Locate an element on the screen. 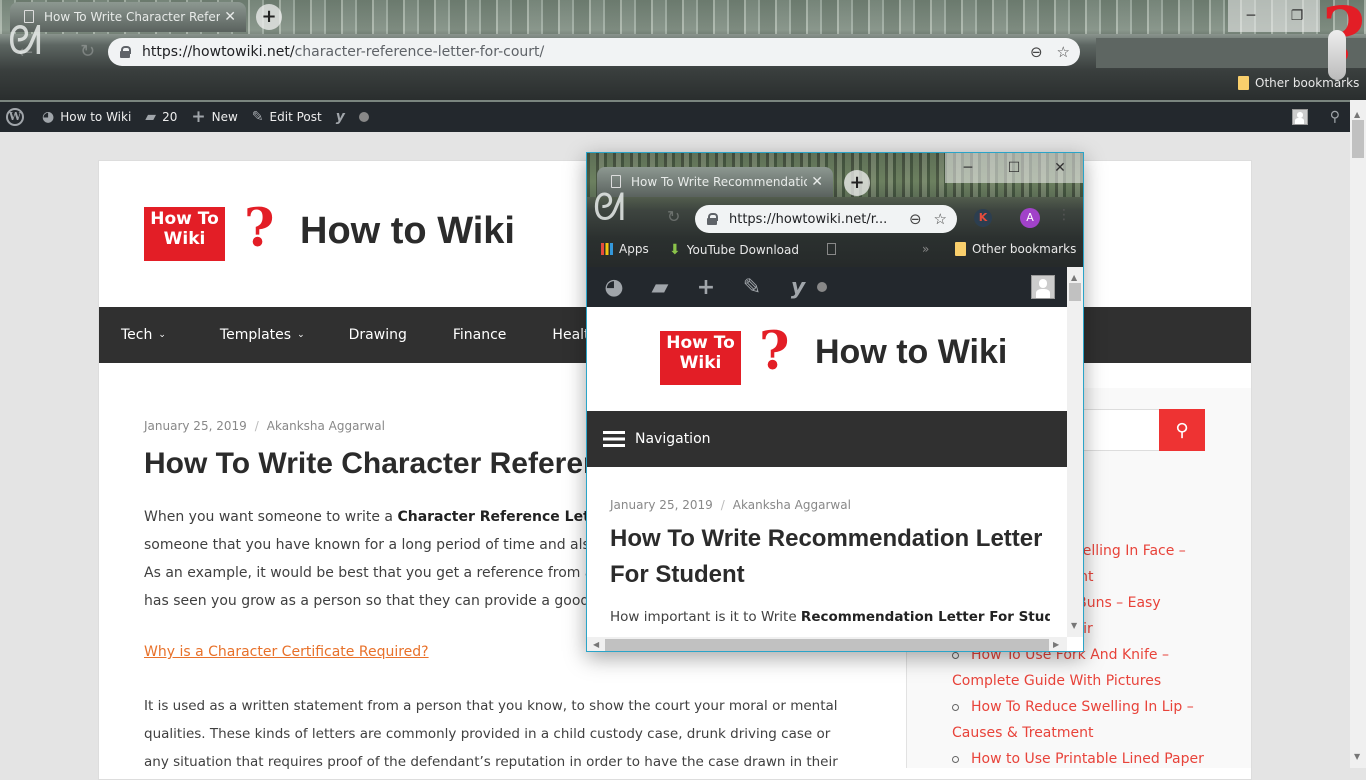 This screenshot has height=780, width=1366. admin-search-icon: ⚲ is located at coordinates (1335, 117).